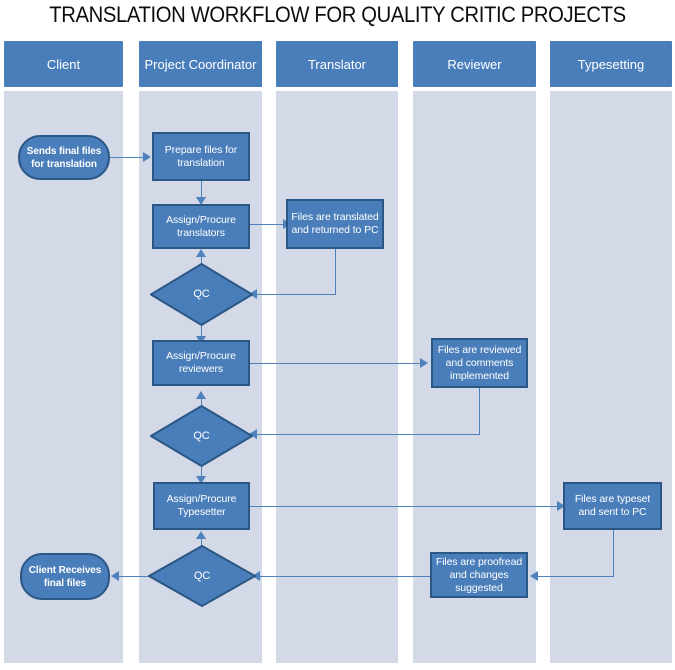 Image resolution: width=675 pixels, height=670 pixels. I want to click on node-client-receives-final-files: Client Receives final files, so click(65, 576).